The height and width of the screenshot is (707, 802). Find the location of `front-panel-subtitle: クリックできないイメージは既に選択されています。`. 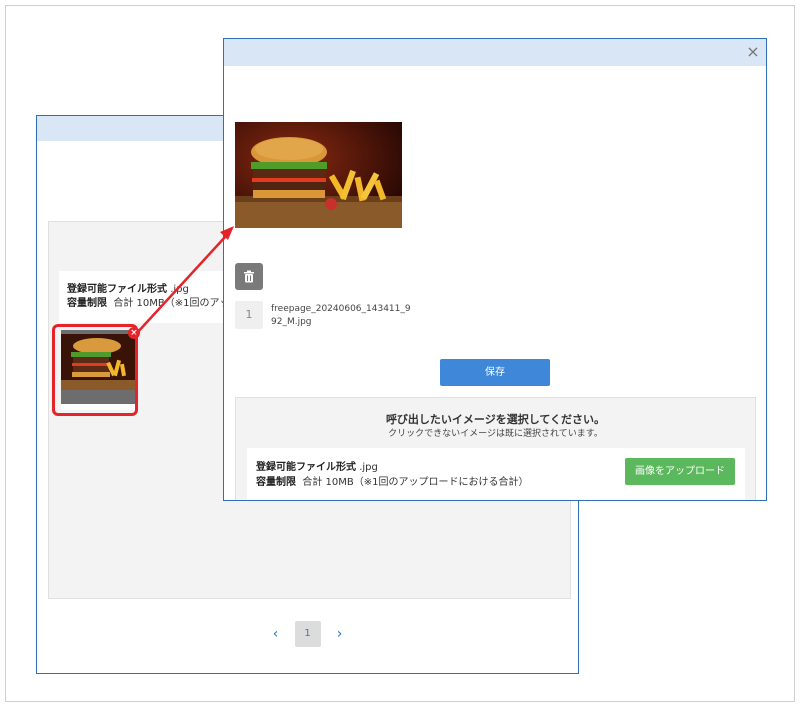

front-panel-subtitle: クリックできないイメージは既に選択されています。 is located at coordinates (495, 434).